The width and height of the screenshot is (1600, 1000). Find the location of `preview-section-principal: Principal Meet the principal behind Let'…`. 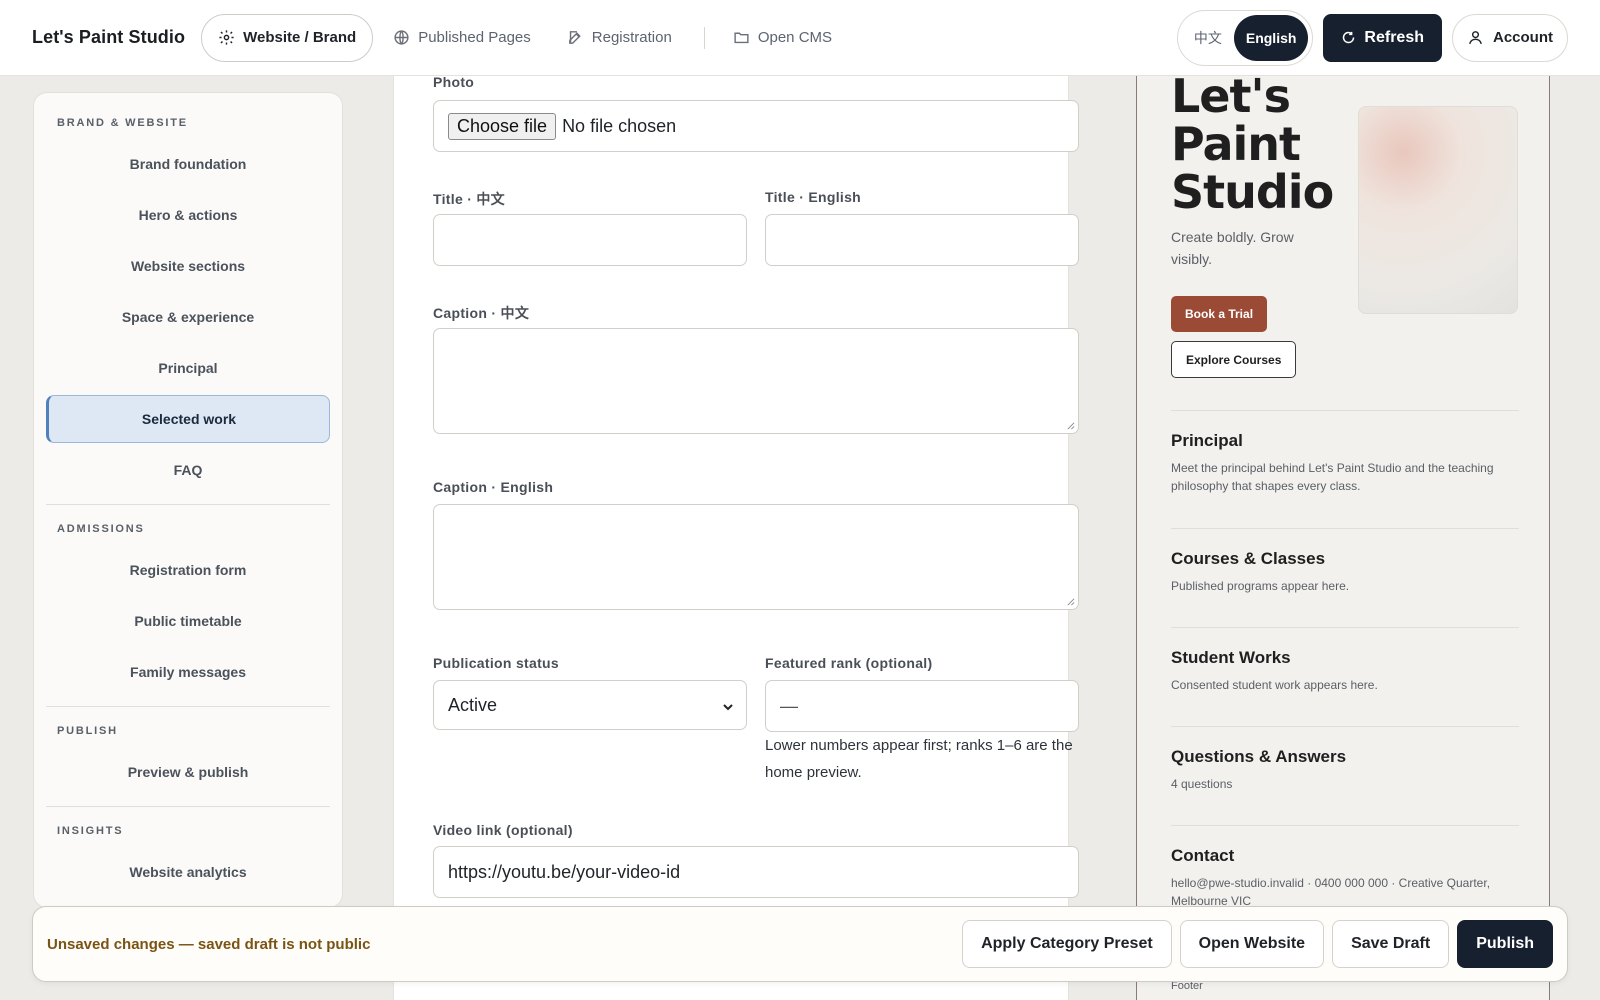

preview-section-principal: Principal Meet the principal behind Let'… is located at coordinates (1345, 452).